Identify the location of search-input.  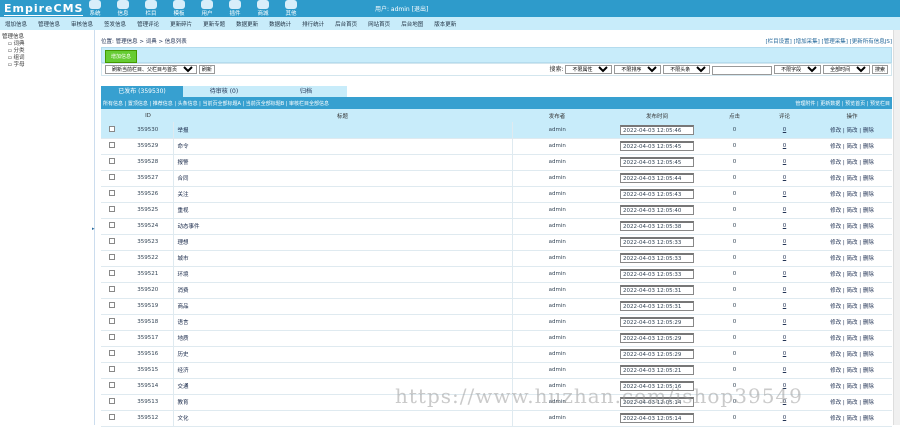
(742, 70).